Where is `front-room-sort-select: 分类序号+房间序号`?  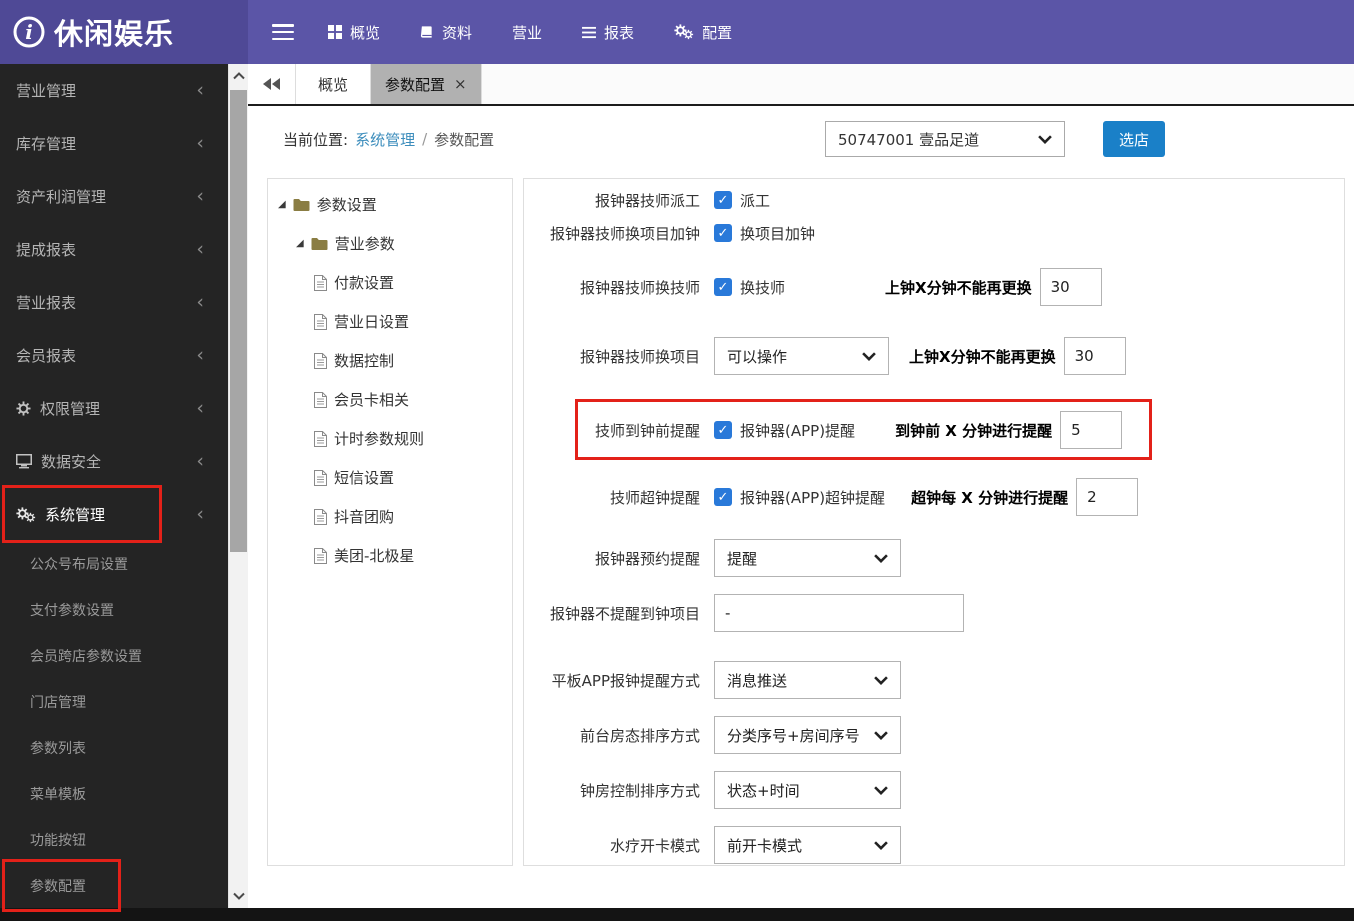
front-room-sort-select: 分类序号+房间序号 is located at coordinates (807, 735).